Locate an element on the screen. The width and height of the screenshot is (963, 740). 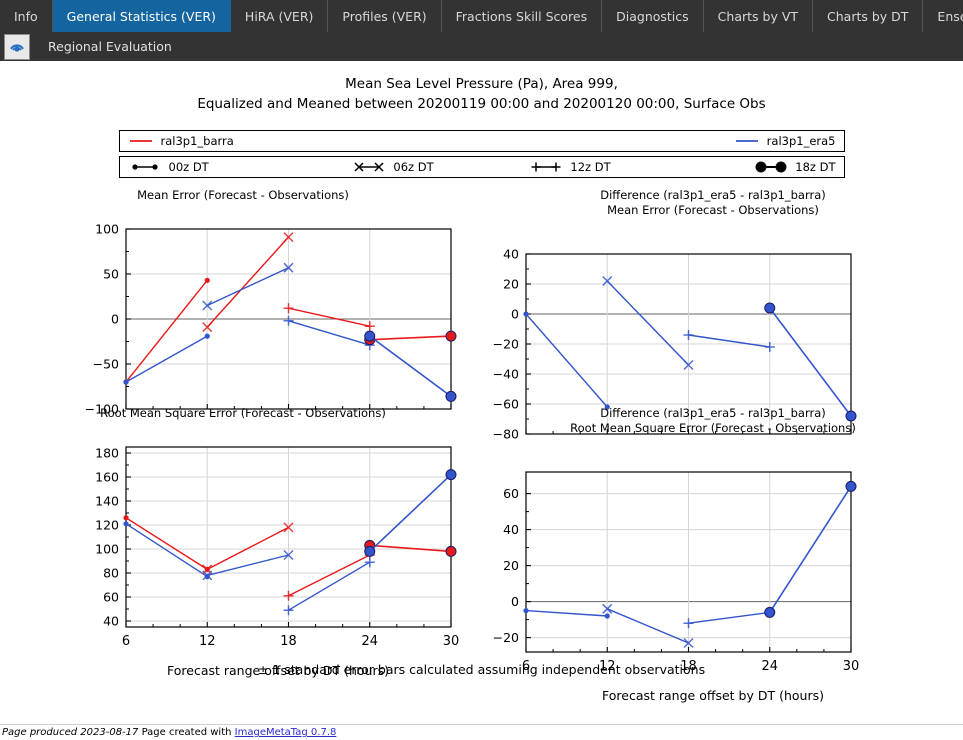
legend-label: 12z DT is located at coordinates (590, 167).